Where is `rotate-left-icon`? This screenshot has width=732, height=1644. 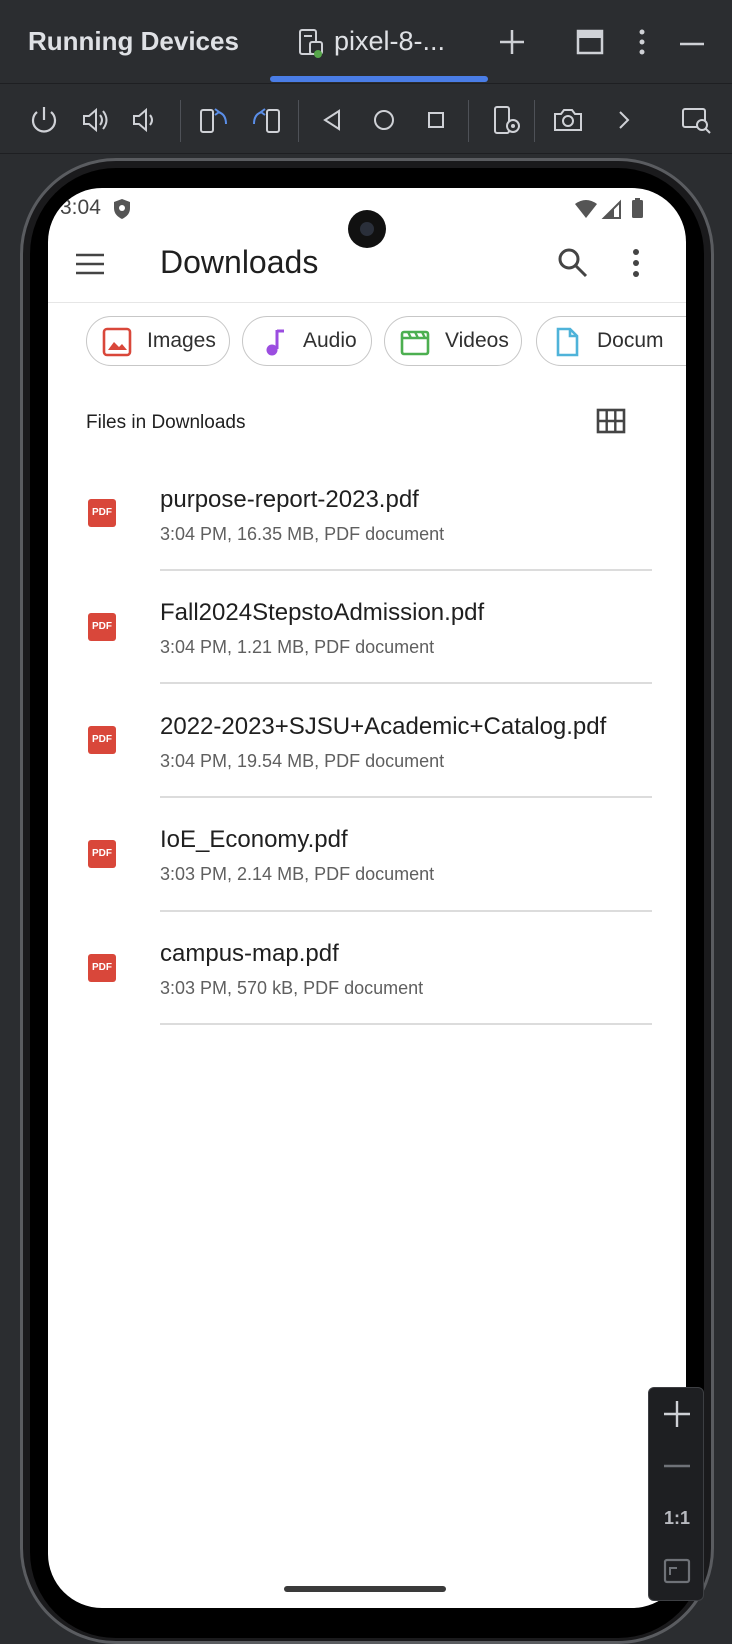 rotate-left-icon is located at coordinates (214, 120).